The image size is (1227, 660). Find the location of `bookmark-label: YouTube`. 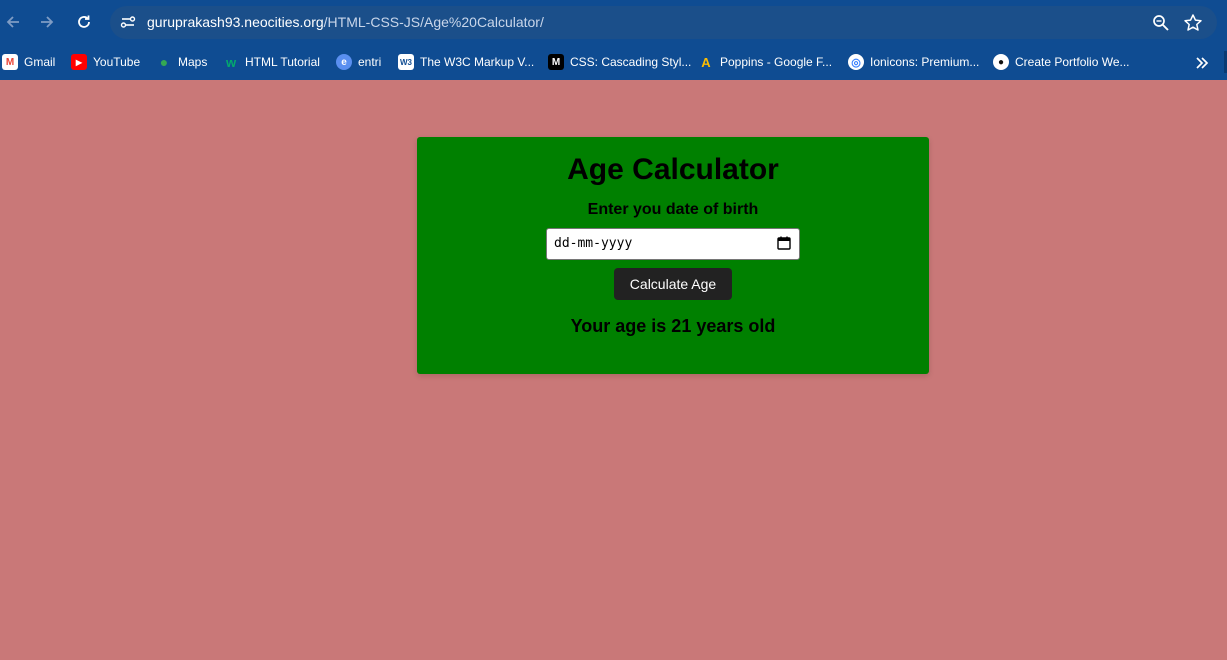

bookmark-label: YouTube is located at coordinates (117, 62).